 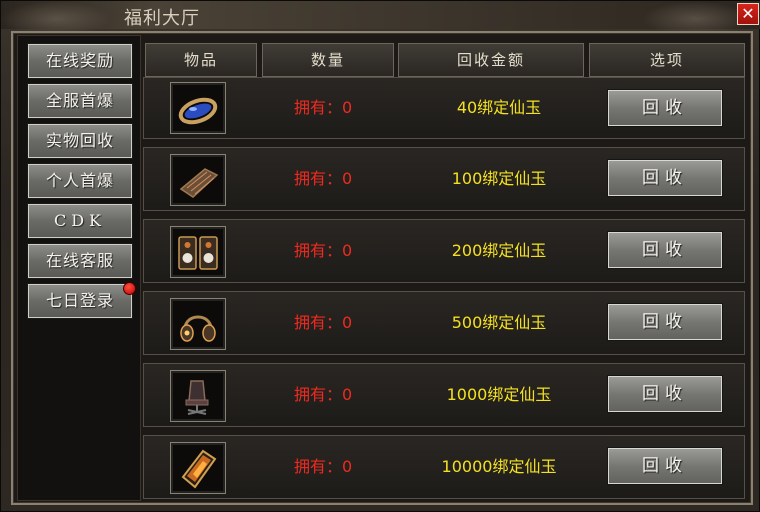 What do you see at coordinates (444, 395) in the screenshot?
I see `table-row: 拥有：0 1000绑定仙玉 回收` at bounding box center [444, 395].